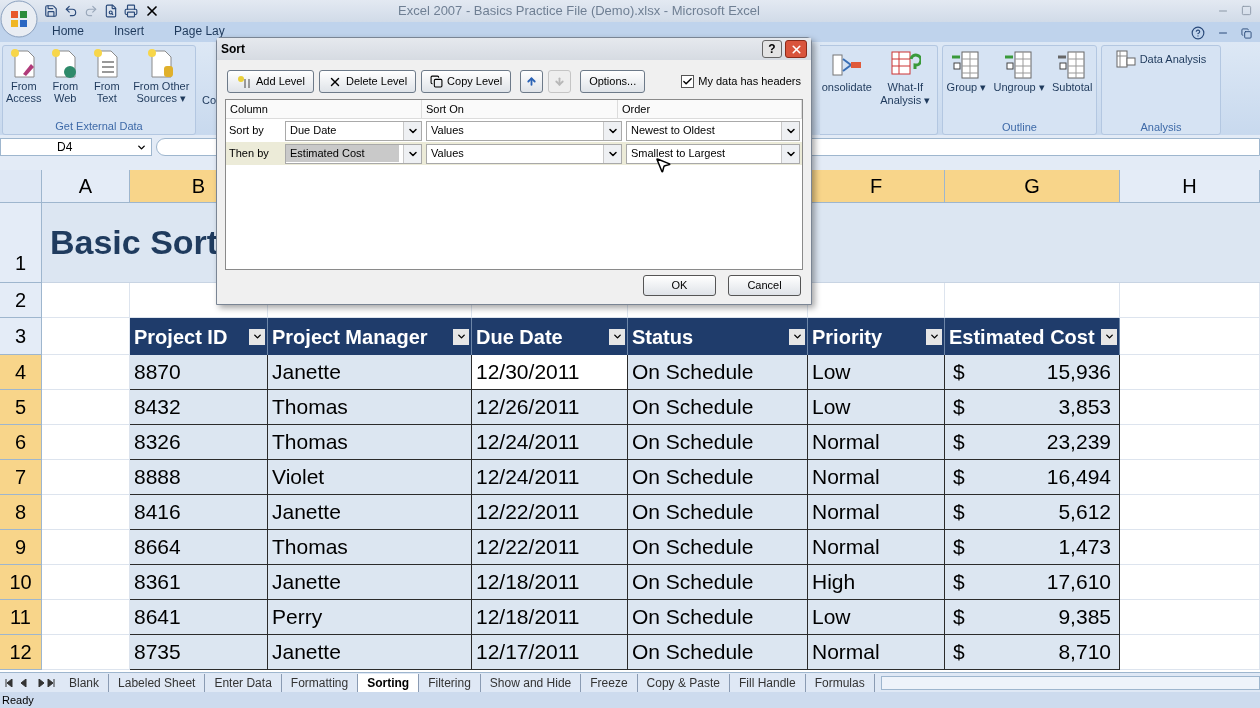 This screenshot has width=1260, height=708. What do you see at coordinates (876, 582) in the screenshot?
I see `table-cell: High` at bounding box center [876, 582].